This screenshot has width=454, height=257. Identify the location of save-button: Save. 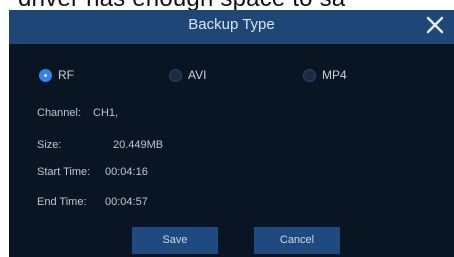
(175, 240).